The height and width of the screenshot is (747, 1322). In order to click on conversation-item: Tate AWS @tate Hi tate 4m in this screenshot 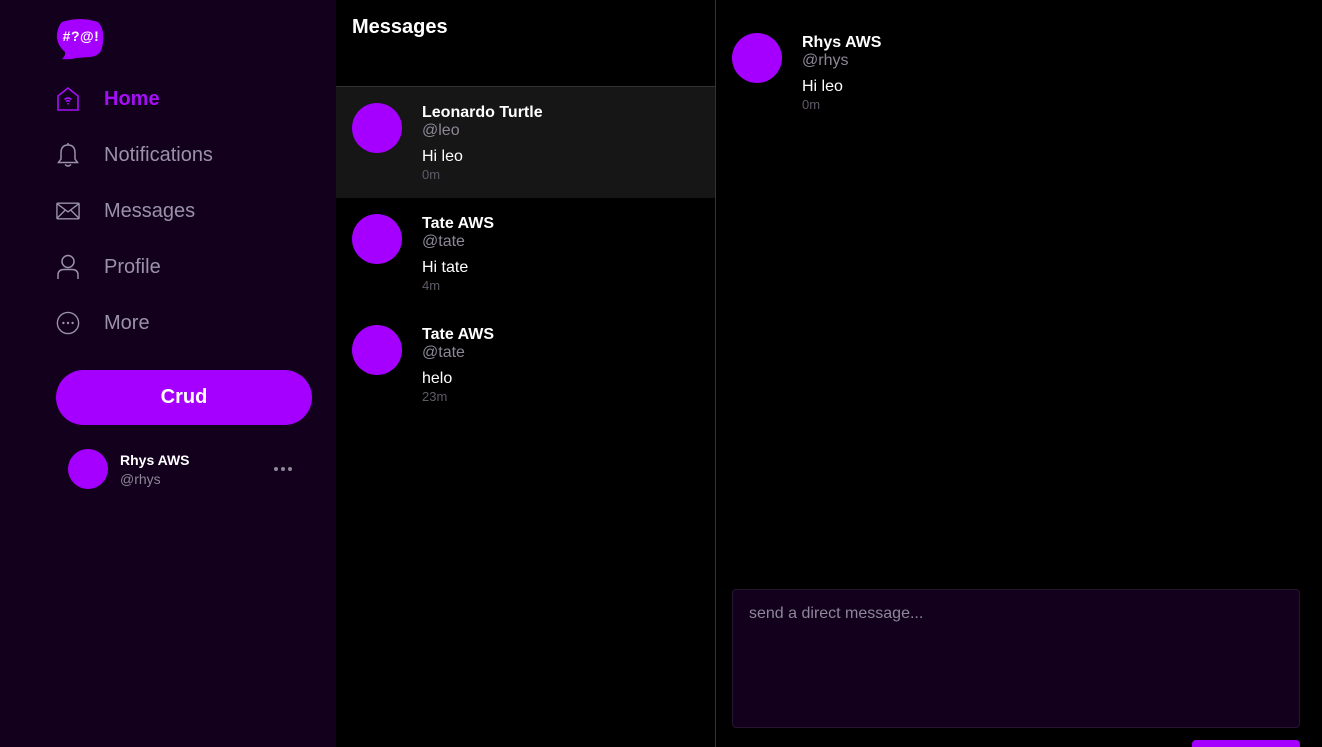, I will do `click(525, 253)`.